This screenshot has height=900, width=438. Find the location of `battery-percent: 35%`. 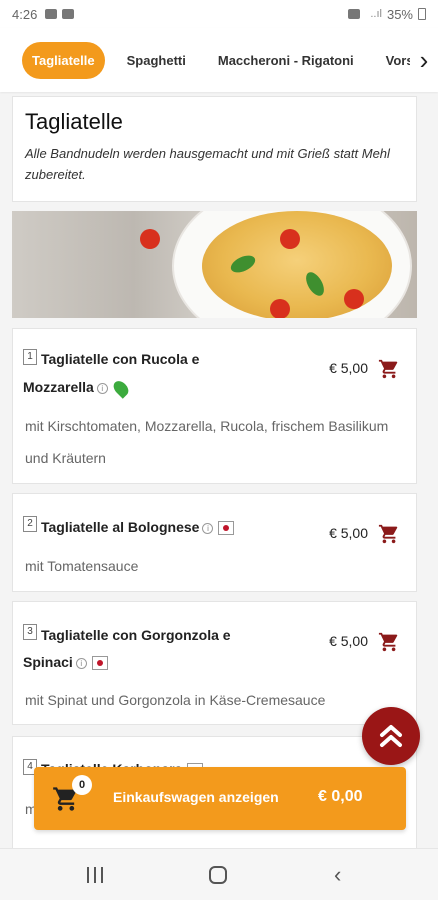

battery-percent: 35% is located at coordinates (399, 14).